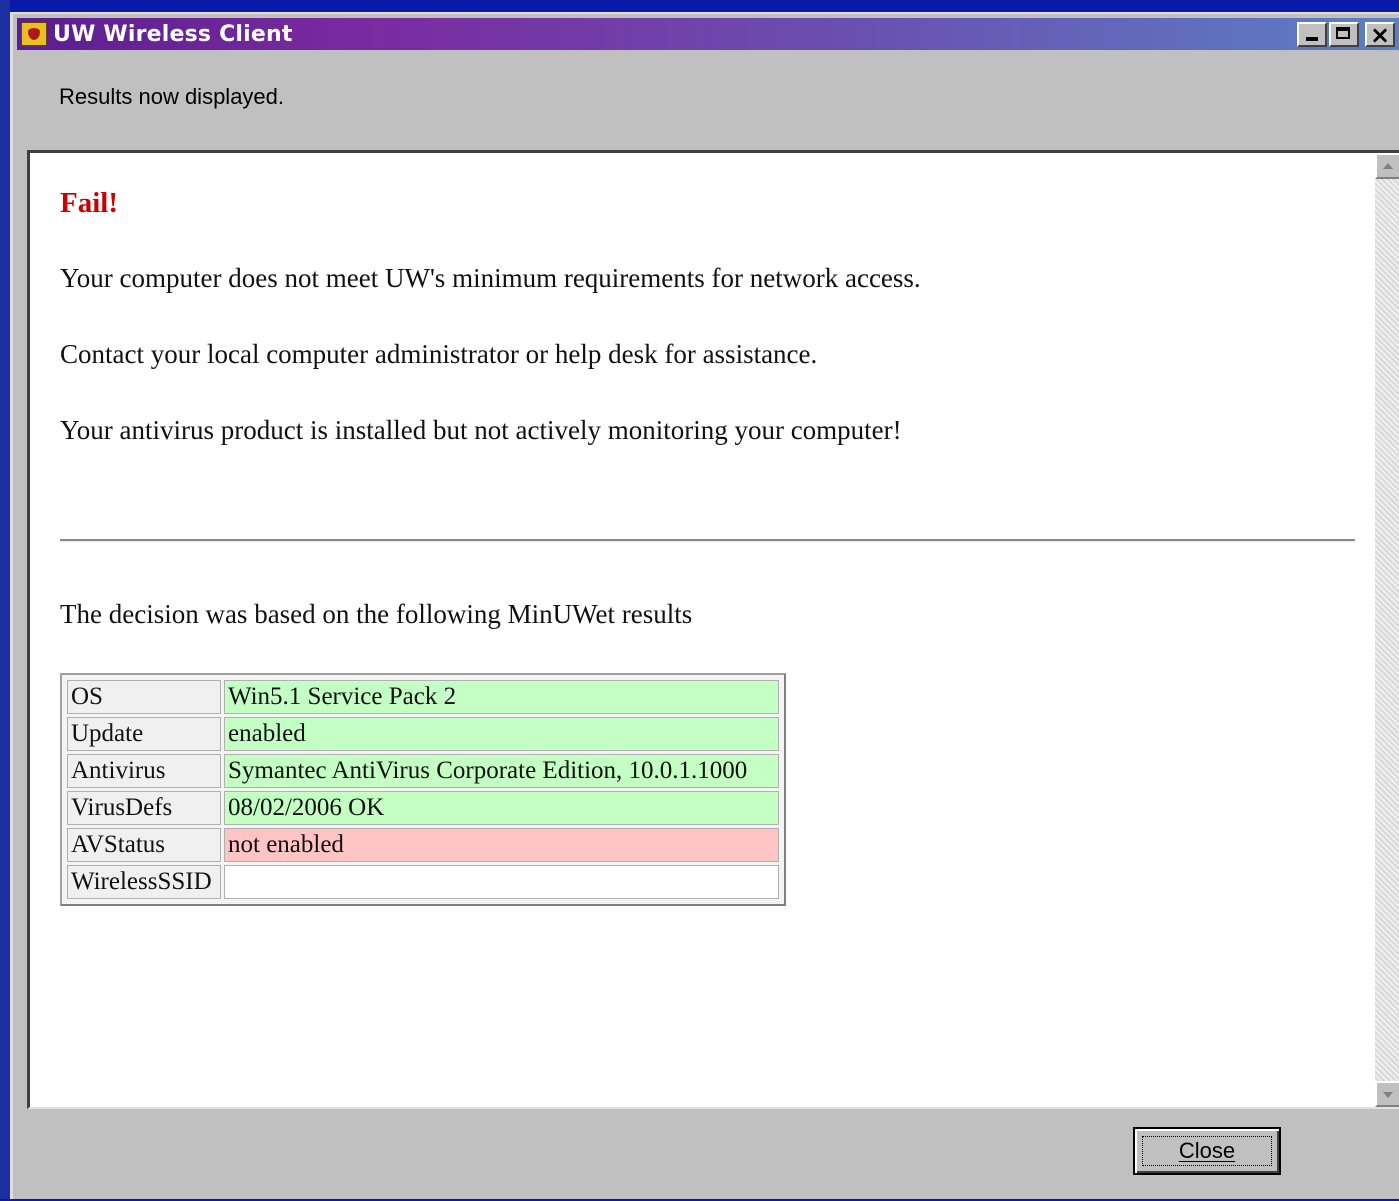 The image size is (1399, 1201). What do you see at coordinates (144, 808) in the screenshot?
I see `result-label: VirusDefs` at bounding box center [144, 808].